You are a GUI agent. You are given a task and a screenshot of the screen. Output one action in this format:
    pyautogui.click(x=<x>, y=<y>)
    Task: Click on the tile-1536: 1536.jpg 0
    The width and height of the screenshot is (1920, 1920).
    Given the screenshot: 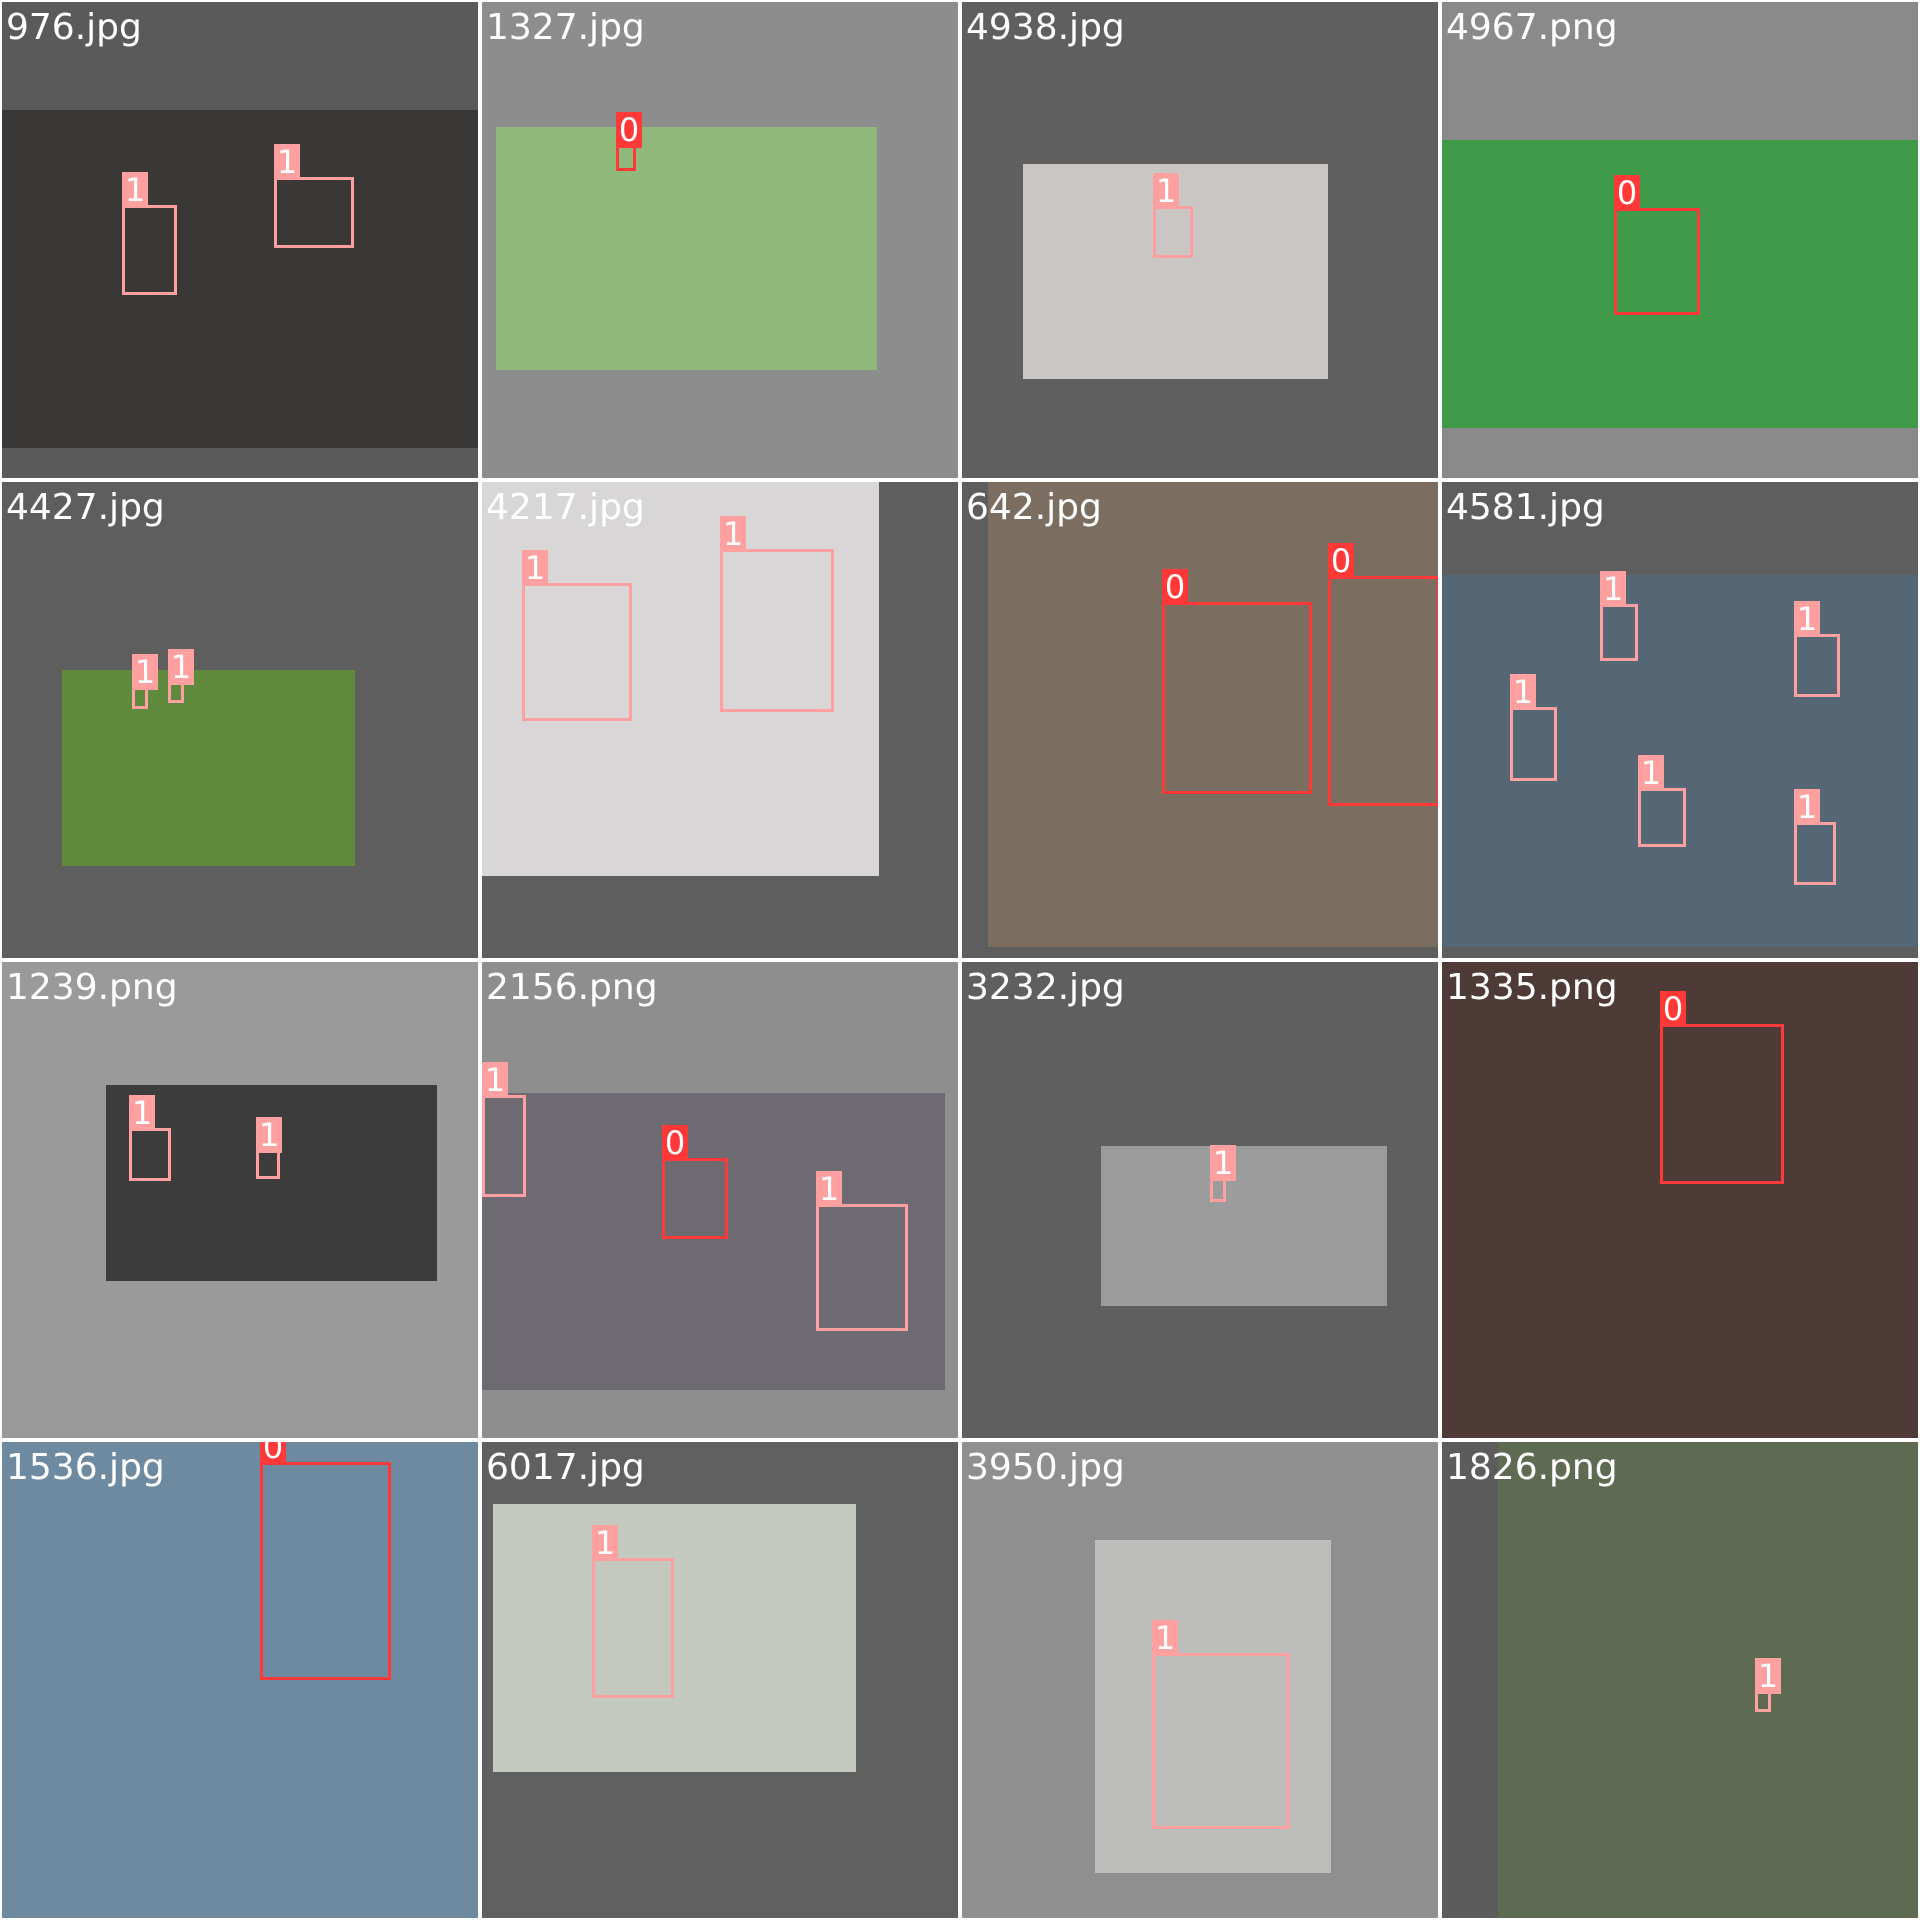 What is the action you would take?
    pyautogui.click(x=240, y=1680)
    